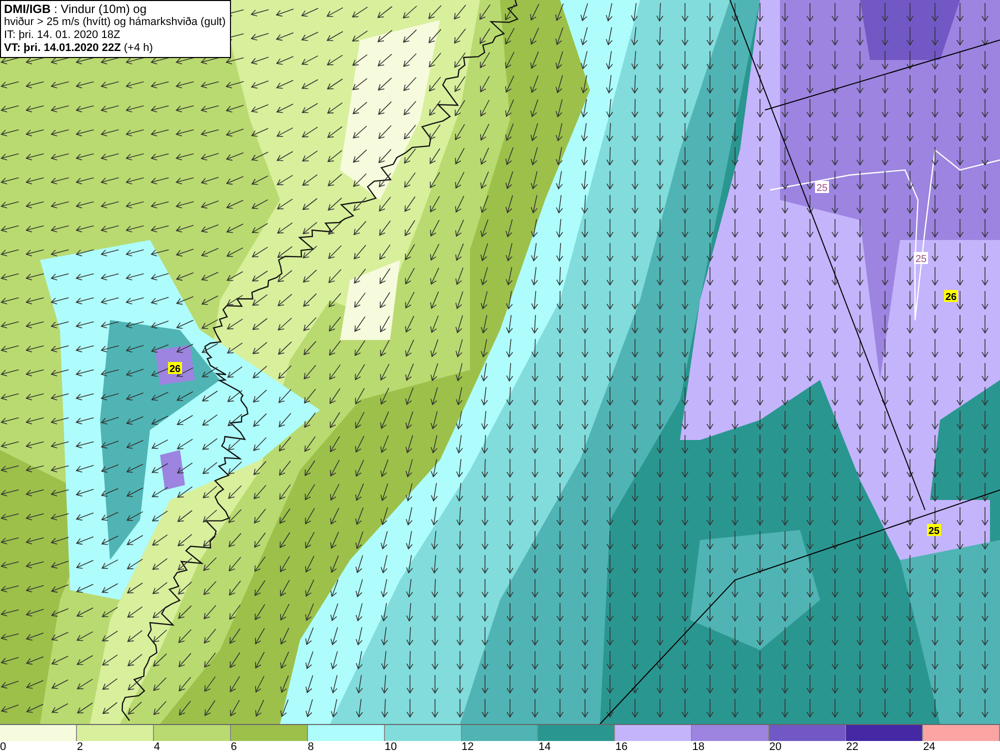  What do you see at coordinates (76, 9) in the screenshot?
I see `title-line: DMI/IGB : Vindur (10m) og` at bounding box center [76, 9].